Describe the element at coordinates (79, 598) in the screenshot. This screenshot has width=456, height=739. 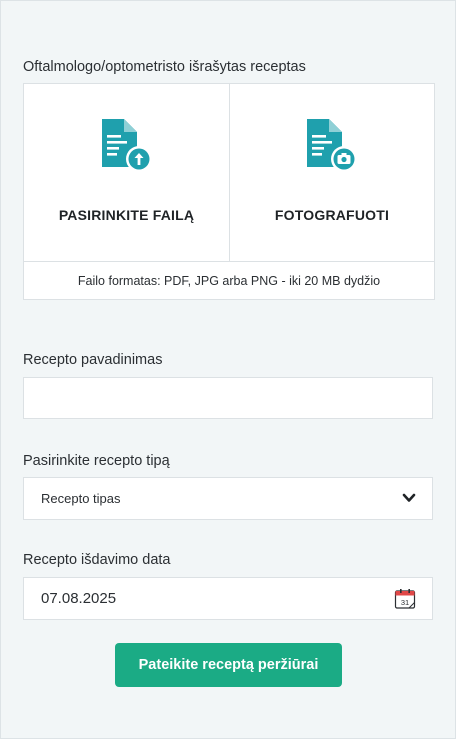
I see `issue-date-value: 07.08.2025` at that location.